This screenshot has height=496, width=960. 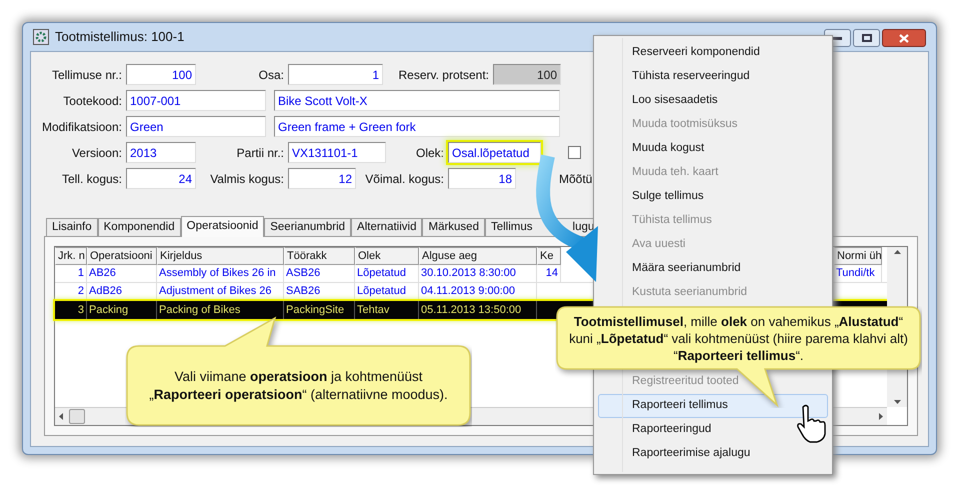 I want to click on menu-item: Muuda kogust, so click(x=713, y=149).